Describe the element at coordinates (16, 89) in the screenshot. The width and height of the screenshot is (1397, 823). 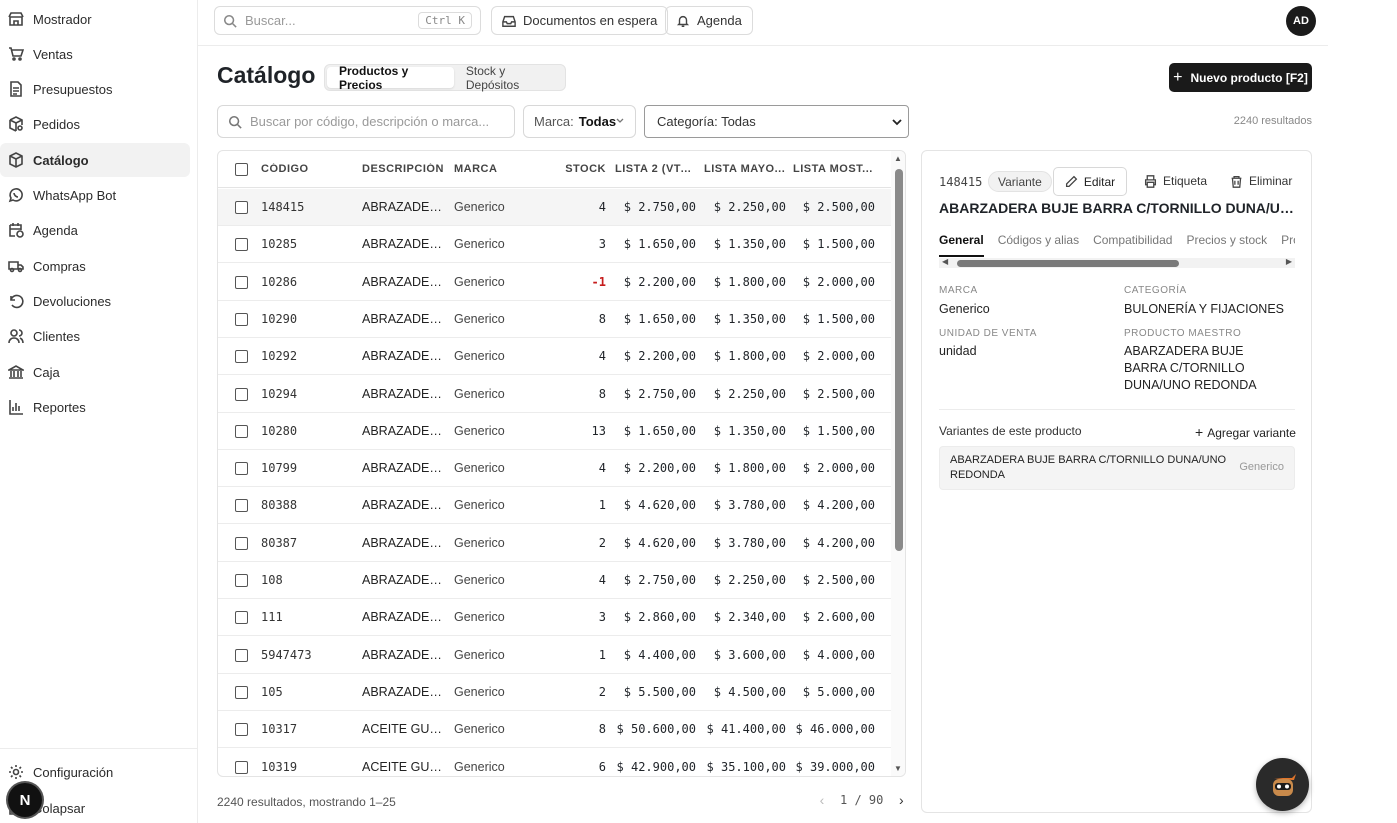
I see `document-icon` at that location.